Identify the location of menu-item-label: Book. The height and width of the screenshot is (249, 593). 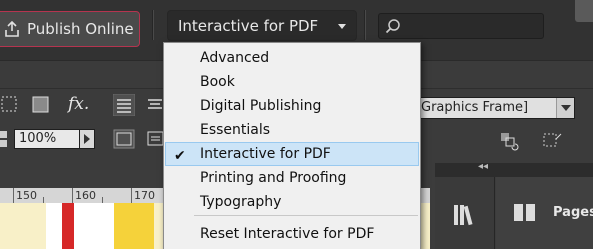
(217, 82).